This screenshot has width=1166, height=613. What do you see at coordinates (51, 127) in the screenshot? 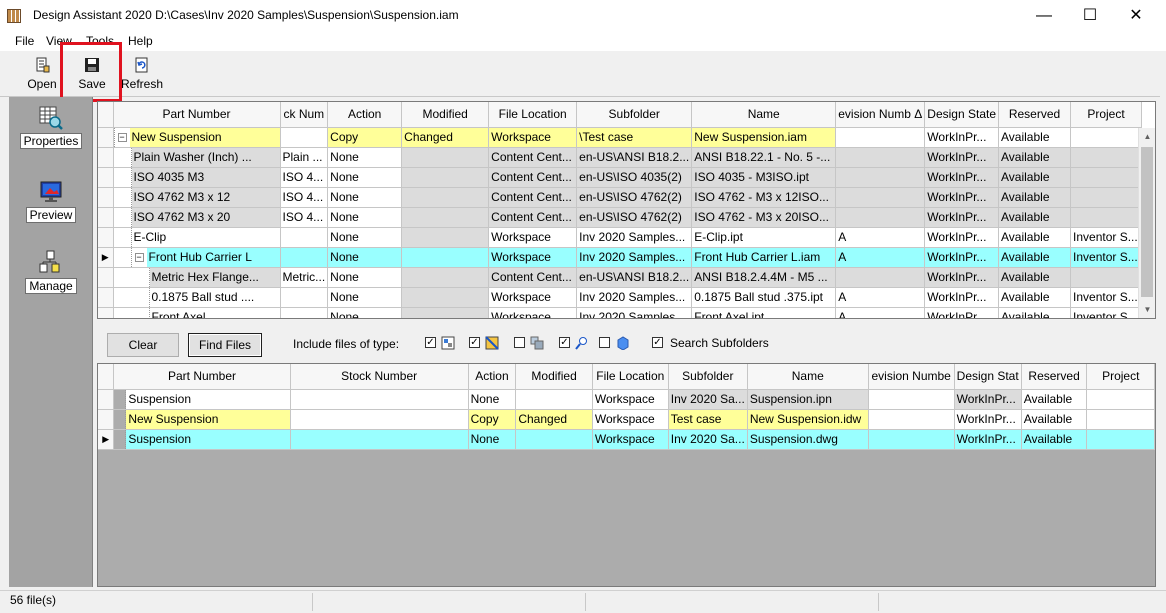
I see `properties-tool: Properties` at bounding box center [51, 127].